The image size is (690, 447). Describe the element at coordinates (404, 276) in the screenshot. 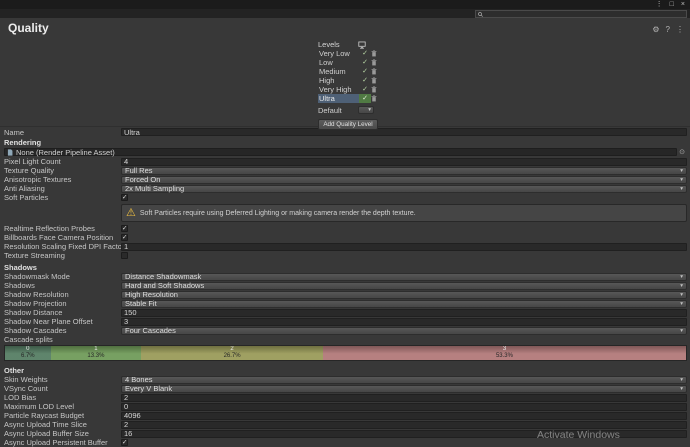

I see `shadowmask-mode-dropdown: Distance Shadowmask ▾` at that location.